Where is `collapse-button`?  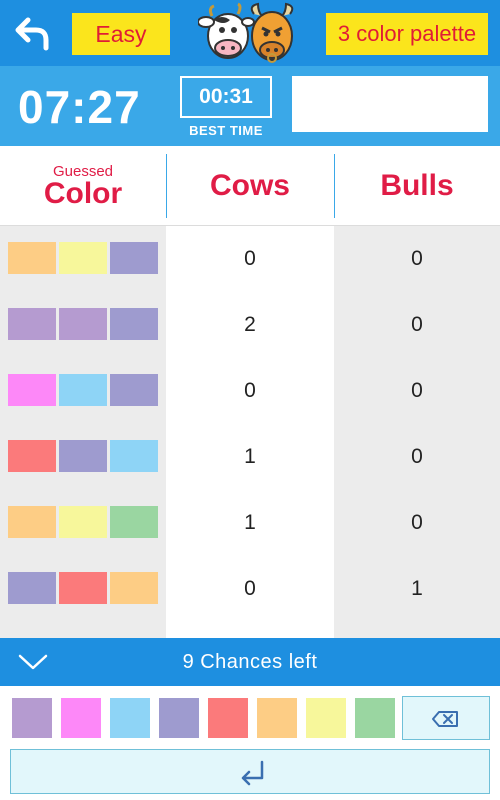 collapse-button is located at coordinates (33, 662).